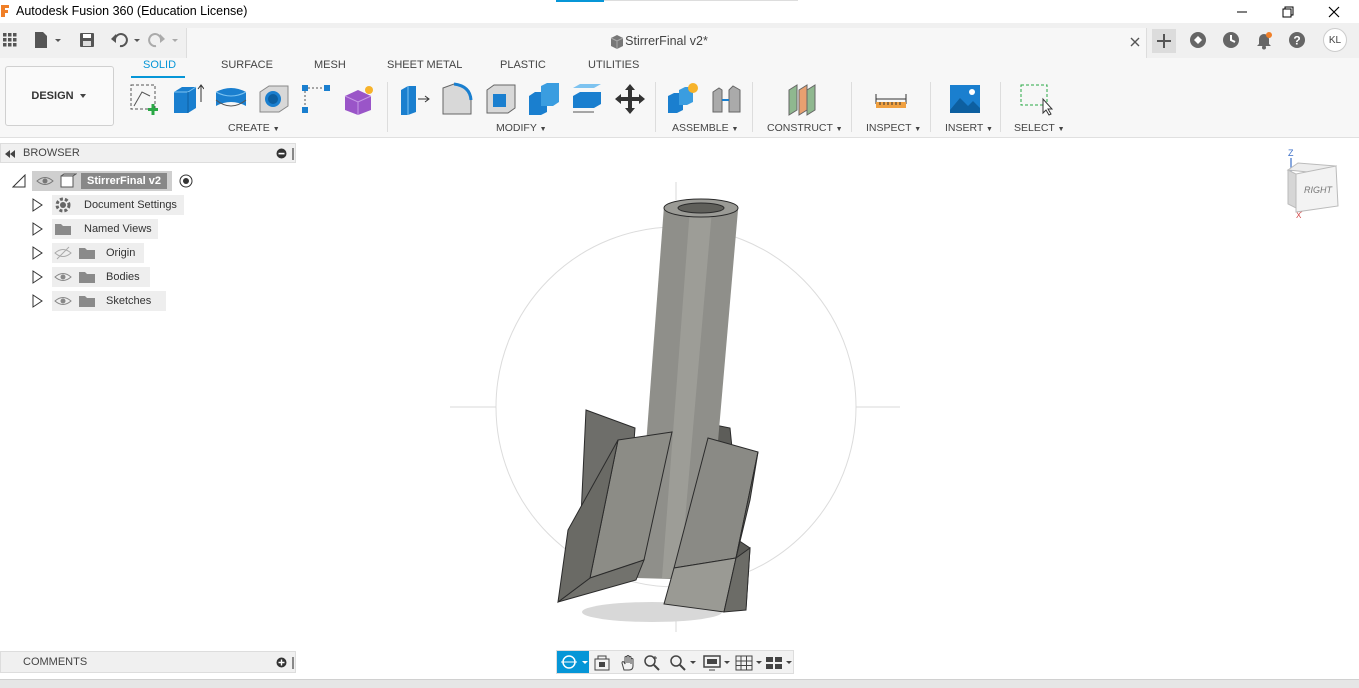  What do you see at coordinates (59, 96) in the screenshot?
I see `workspace-switcher: DESIGN` at bounding box center [59, 96].